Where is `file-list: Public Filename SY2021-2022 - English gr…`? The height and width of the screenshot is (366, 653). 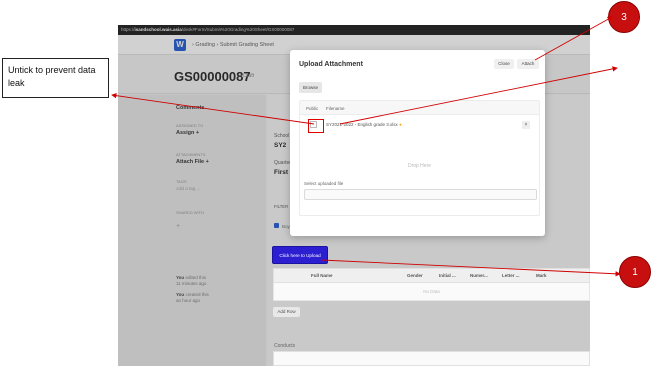 file-list: Public Filename SY2021-2022 - English gr… is located at coordinates (419, 158).